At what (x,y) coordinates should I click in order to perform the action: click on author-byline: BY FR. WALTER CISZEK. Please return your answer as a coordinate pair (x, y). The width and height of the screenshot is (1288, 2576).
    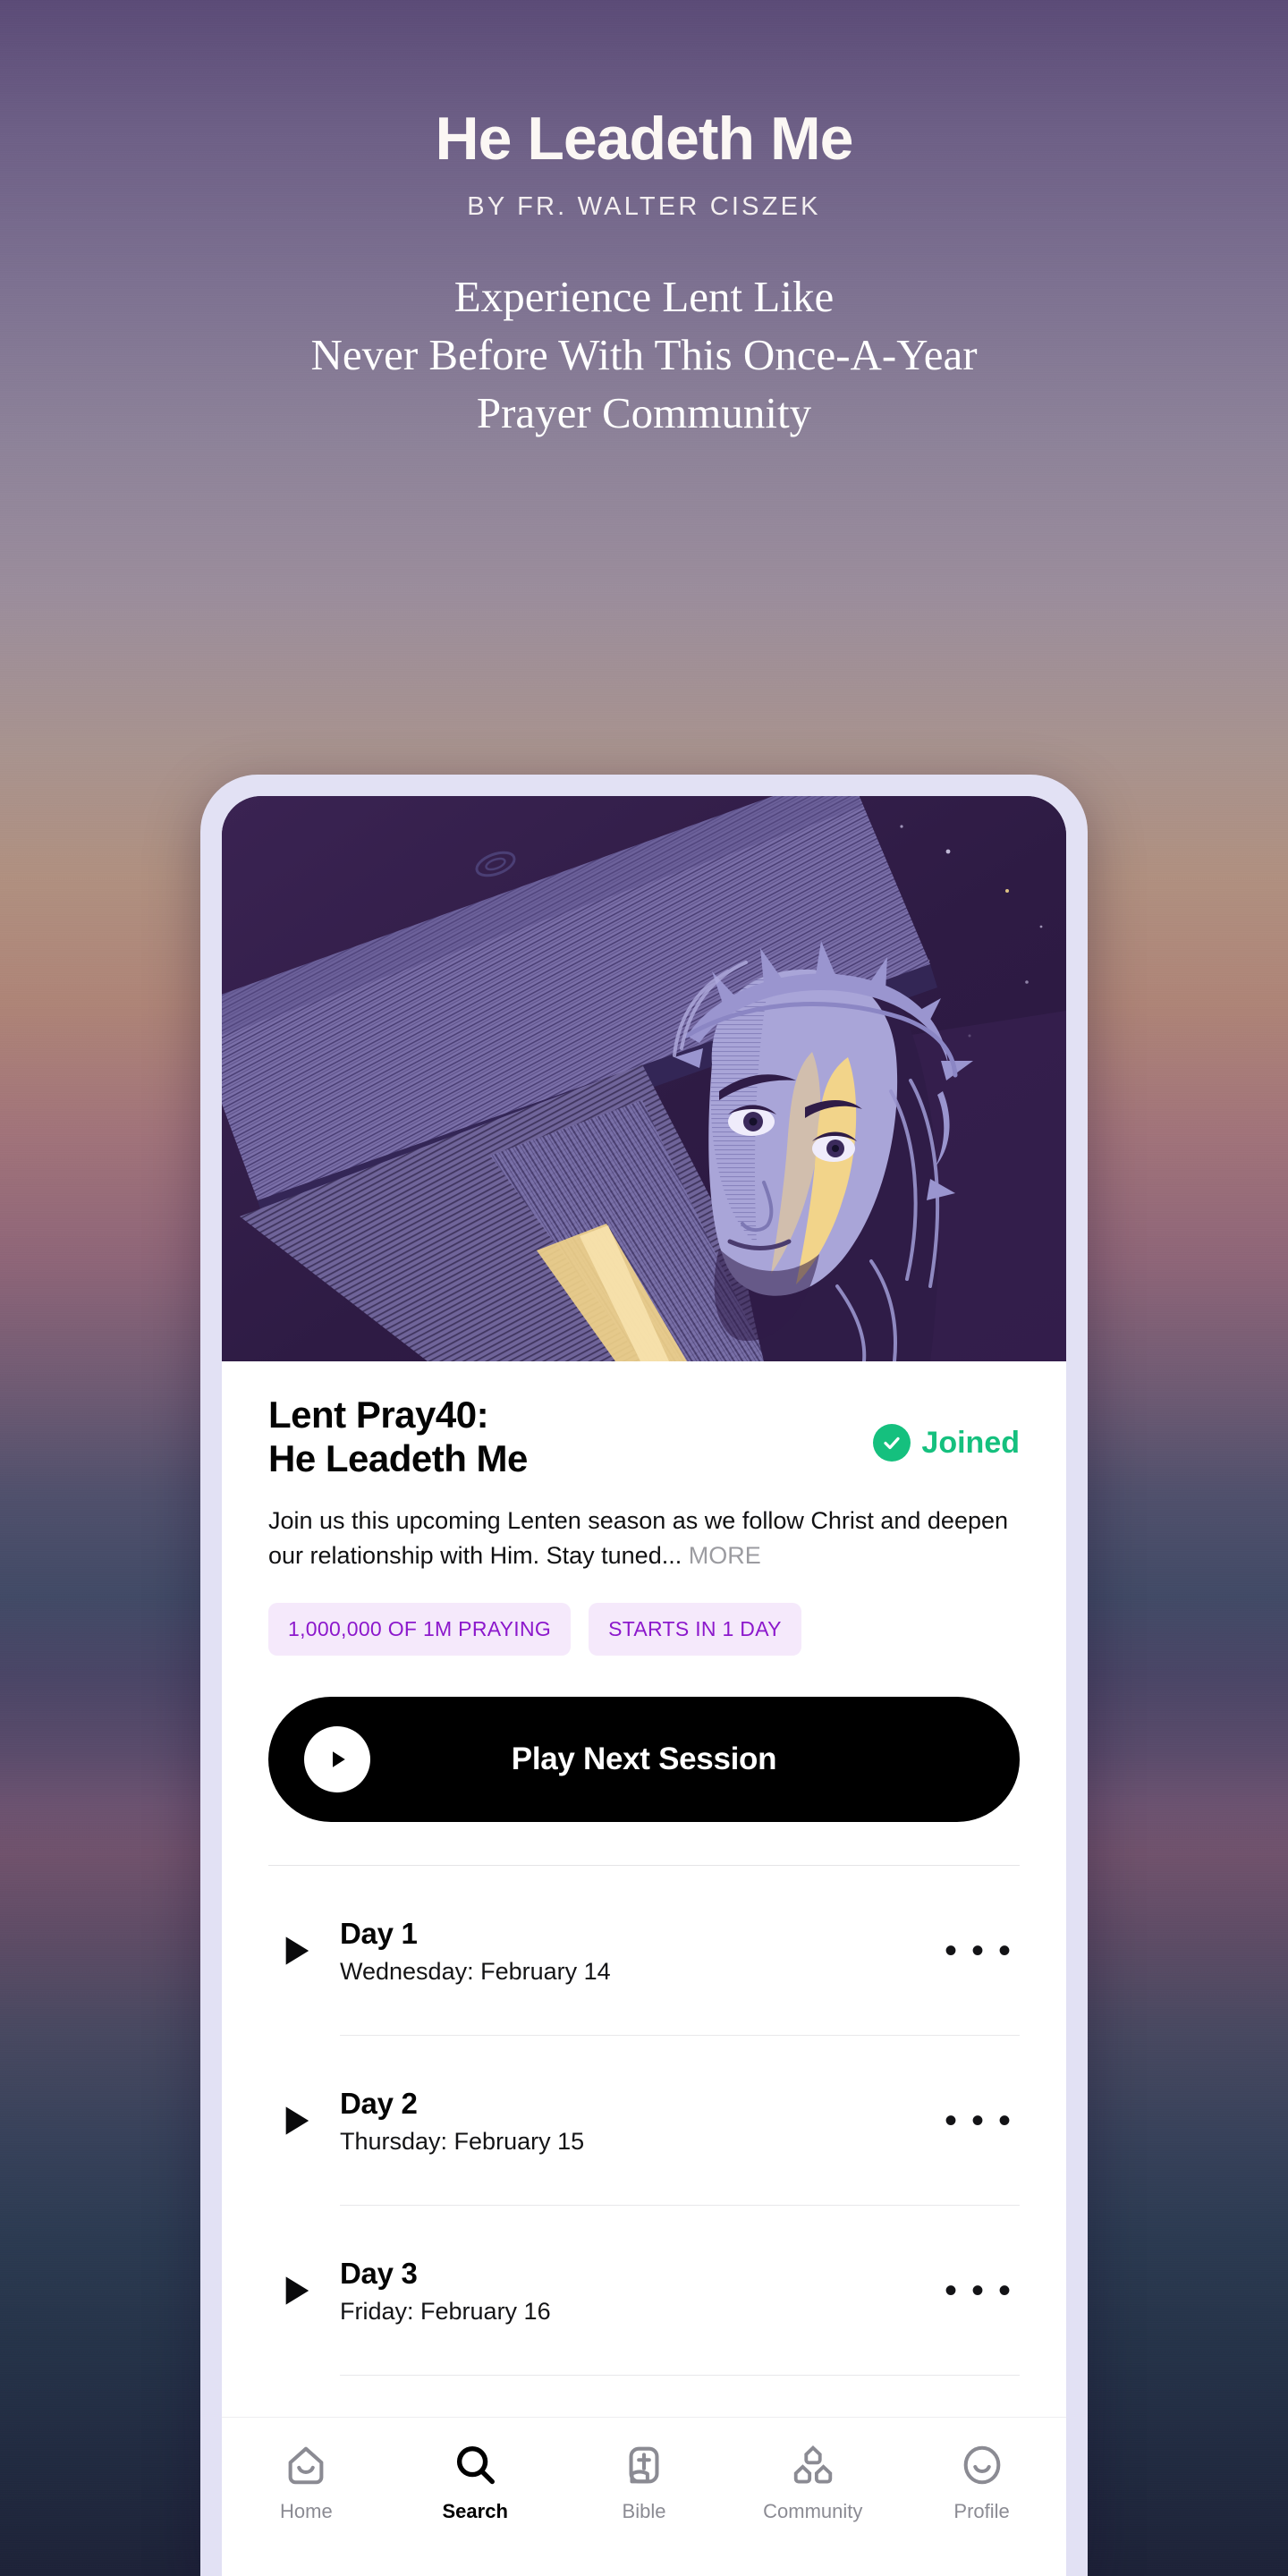
    Looking at the image, I should click on (644, 207).